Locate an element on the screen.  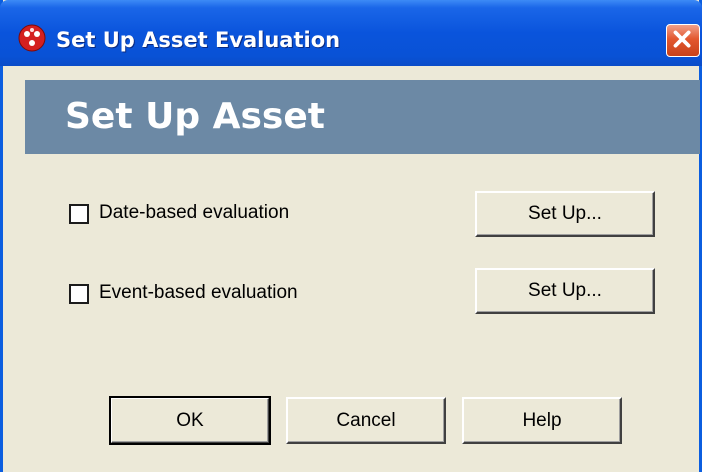
date-based-checkbox is located at coordinates (79, 214).